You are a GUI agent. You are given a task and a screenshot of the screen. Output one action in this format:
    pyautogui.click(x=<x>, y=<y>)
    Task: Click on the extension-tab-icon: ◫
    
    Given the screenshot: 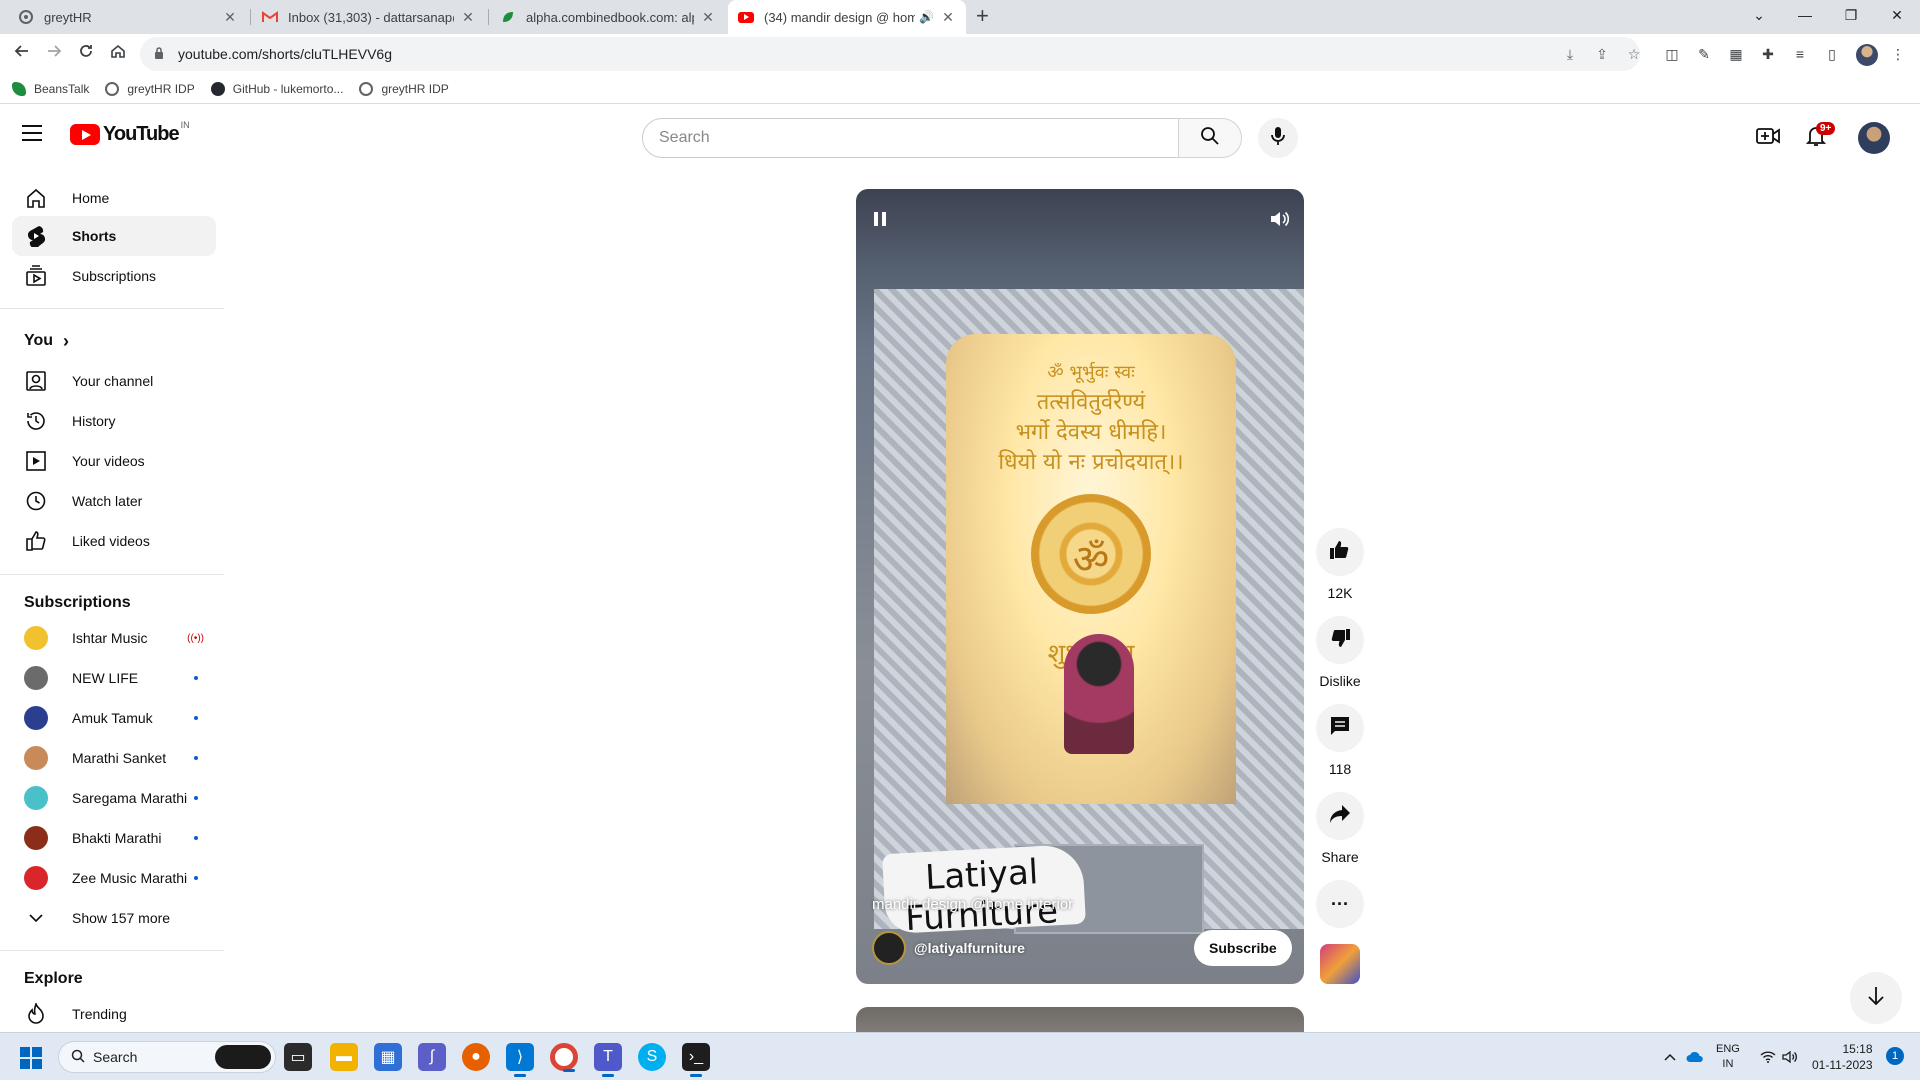 What is the action you would take?
    pyautogui.click(x=1672, y=54)
    